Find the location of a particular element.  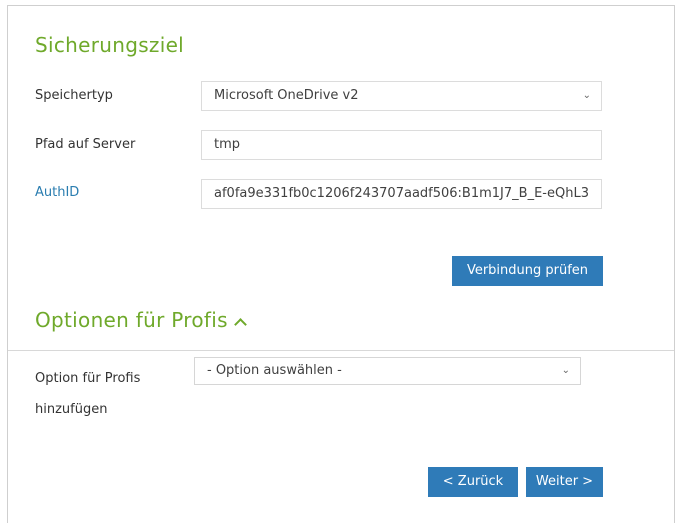

add-option-label-line1: Option für Profis is located at coordinates (88, 378).